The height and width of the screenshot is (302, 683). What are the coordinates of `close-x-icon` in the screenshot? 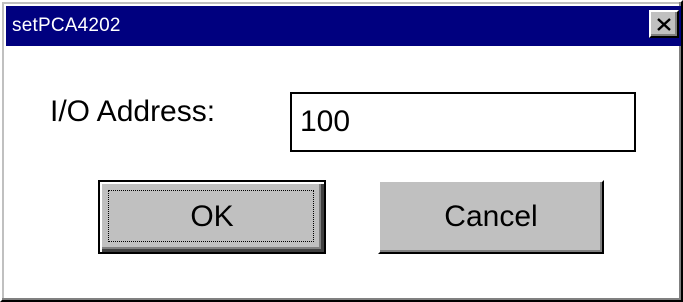 It's located at (664, 24).